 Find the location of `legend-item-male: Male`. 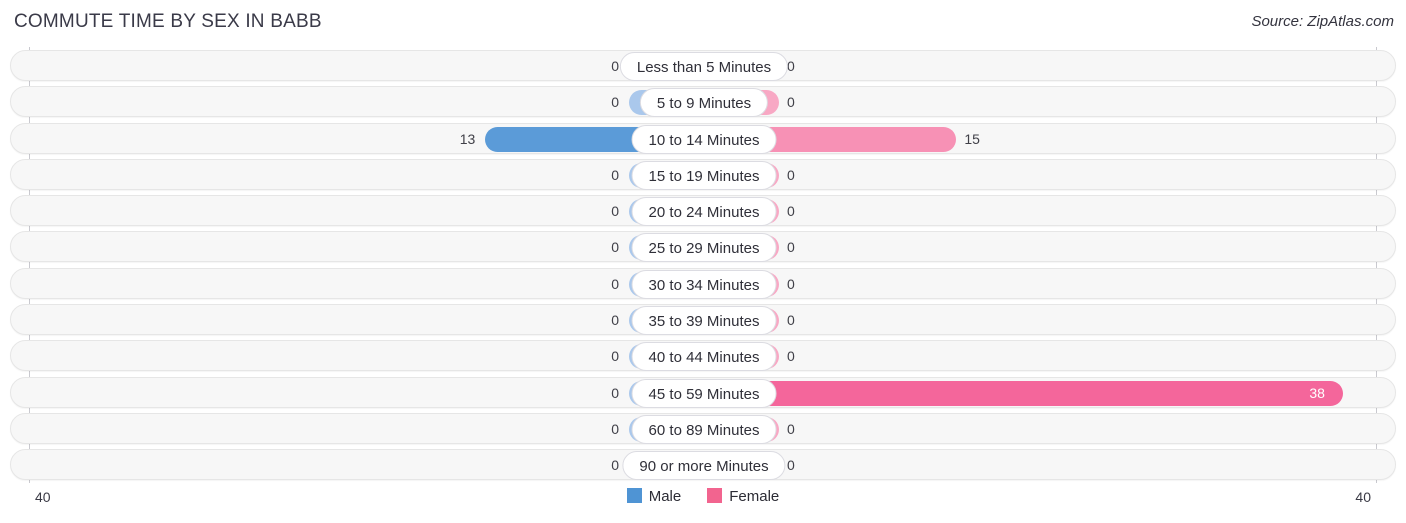

legend-item-male: Male is located at coordinates (654, 496).